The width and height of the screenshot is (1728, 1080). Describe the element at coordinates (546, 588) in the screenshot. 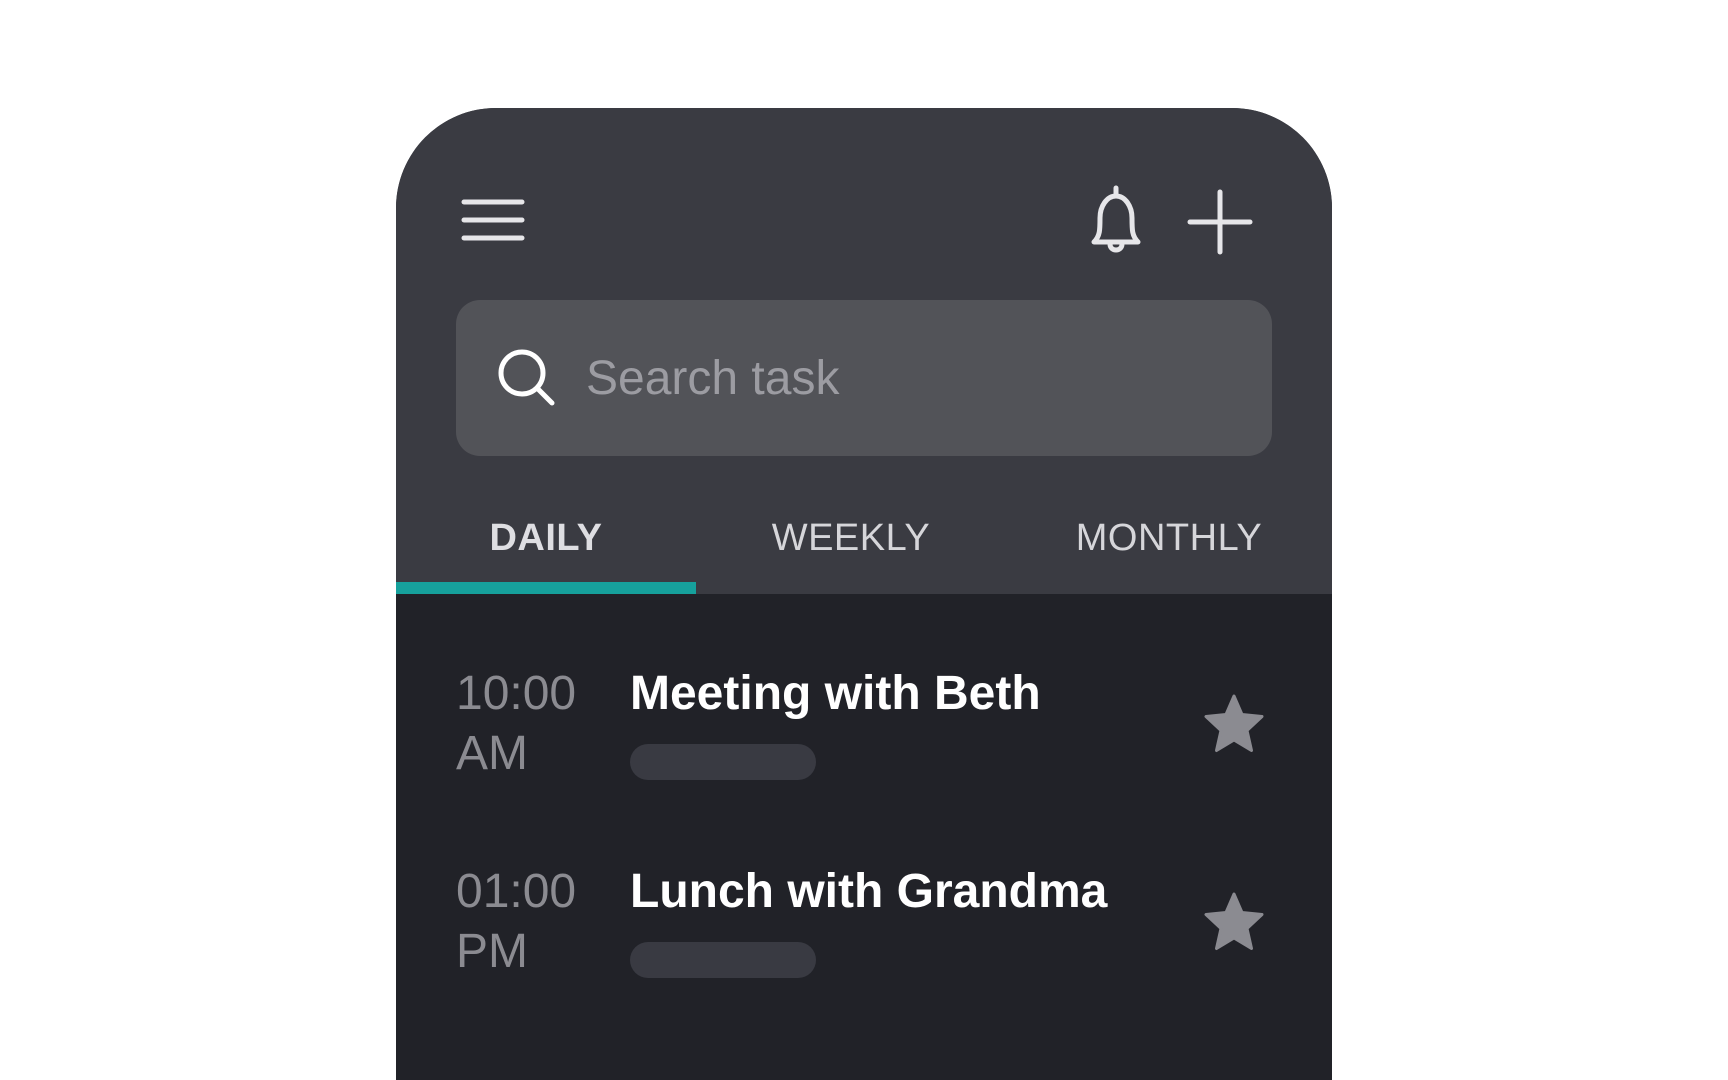

I see `active-tab-indicator` at that location.